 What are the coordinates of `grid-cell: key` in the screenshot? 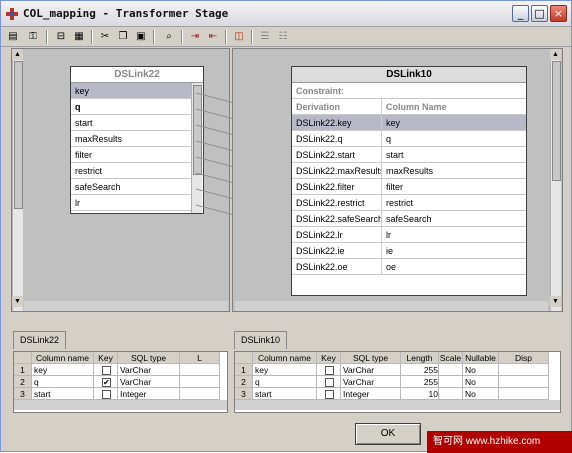 It's located at (63, 370).